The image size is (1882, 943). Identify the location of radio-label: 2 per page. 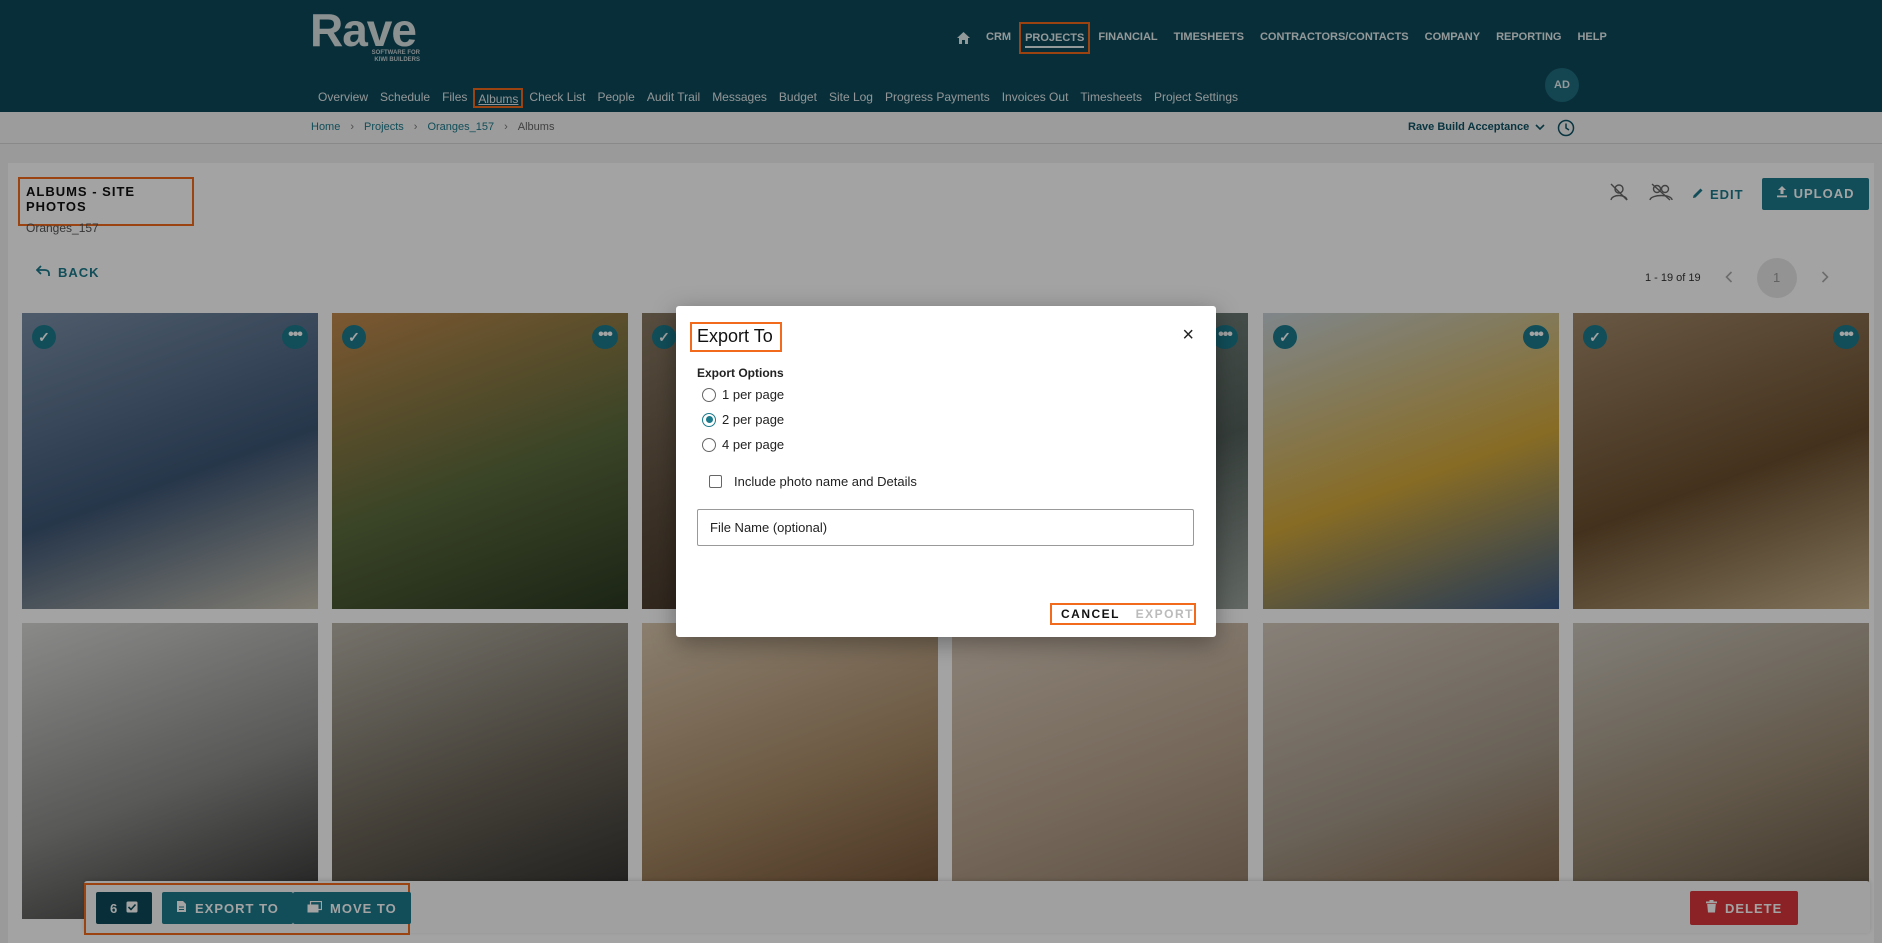
(753, 419).